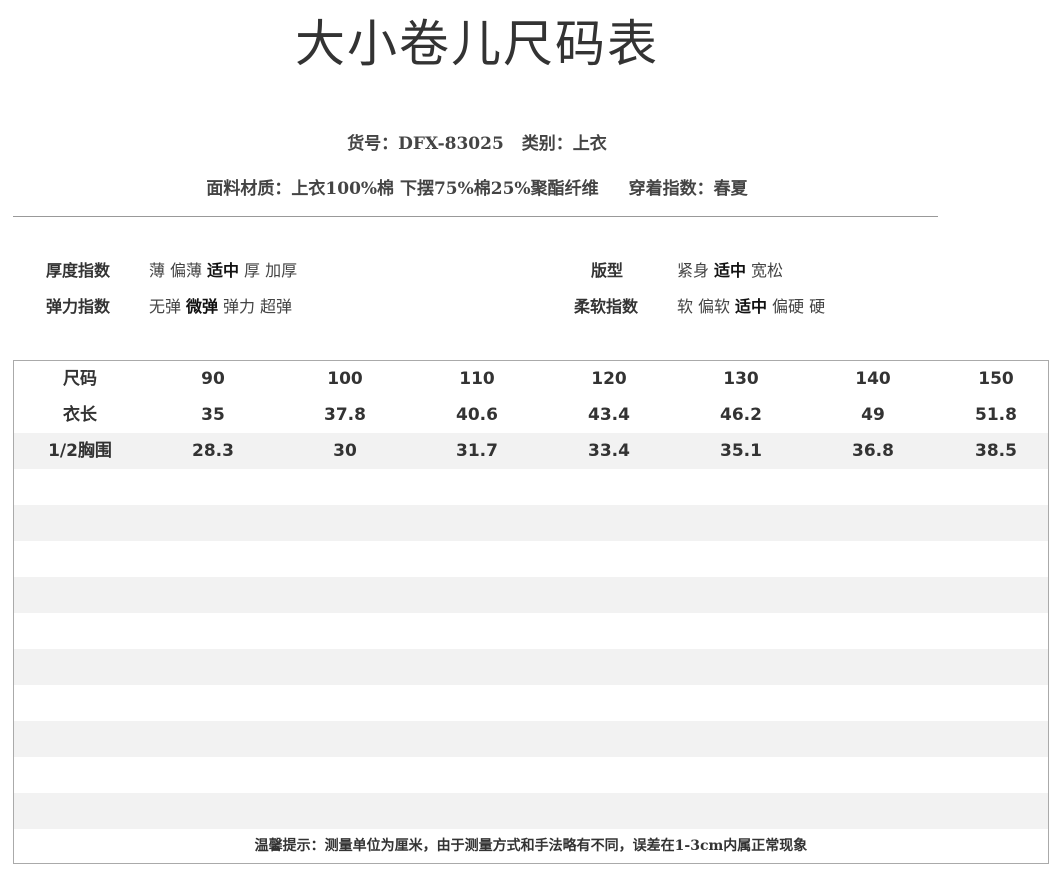 Image resolution: width=1061 pixels, height=885 pixels. What do you see at coordinates (80, 415) in the screenshot?
I see `row-header: 衣长` at bounding box center [80, 415].